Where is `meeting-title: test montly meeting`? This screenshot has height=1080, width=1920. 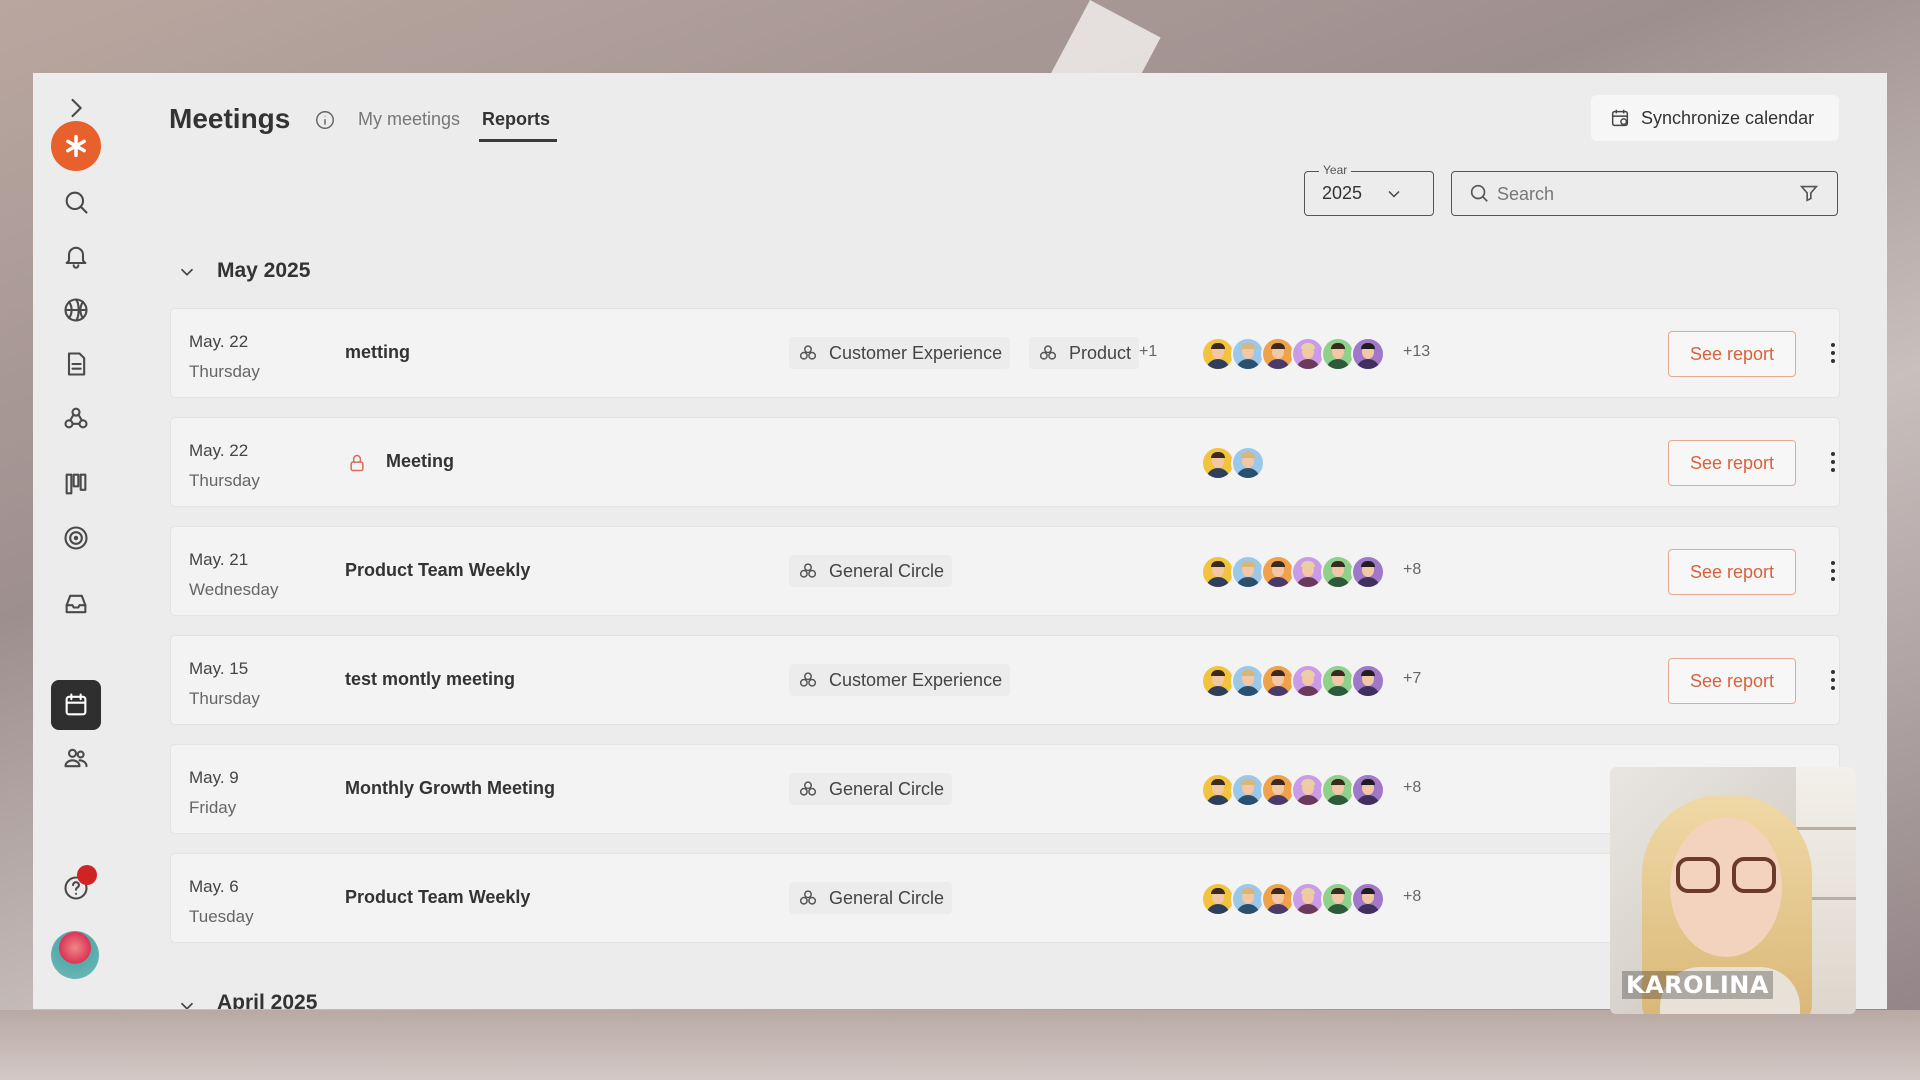 meeting-title: test montly meeting is located at coordinates (430, 679).